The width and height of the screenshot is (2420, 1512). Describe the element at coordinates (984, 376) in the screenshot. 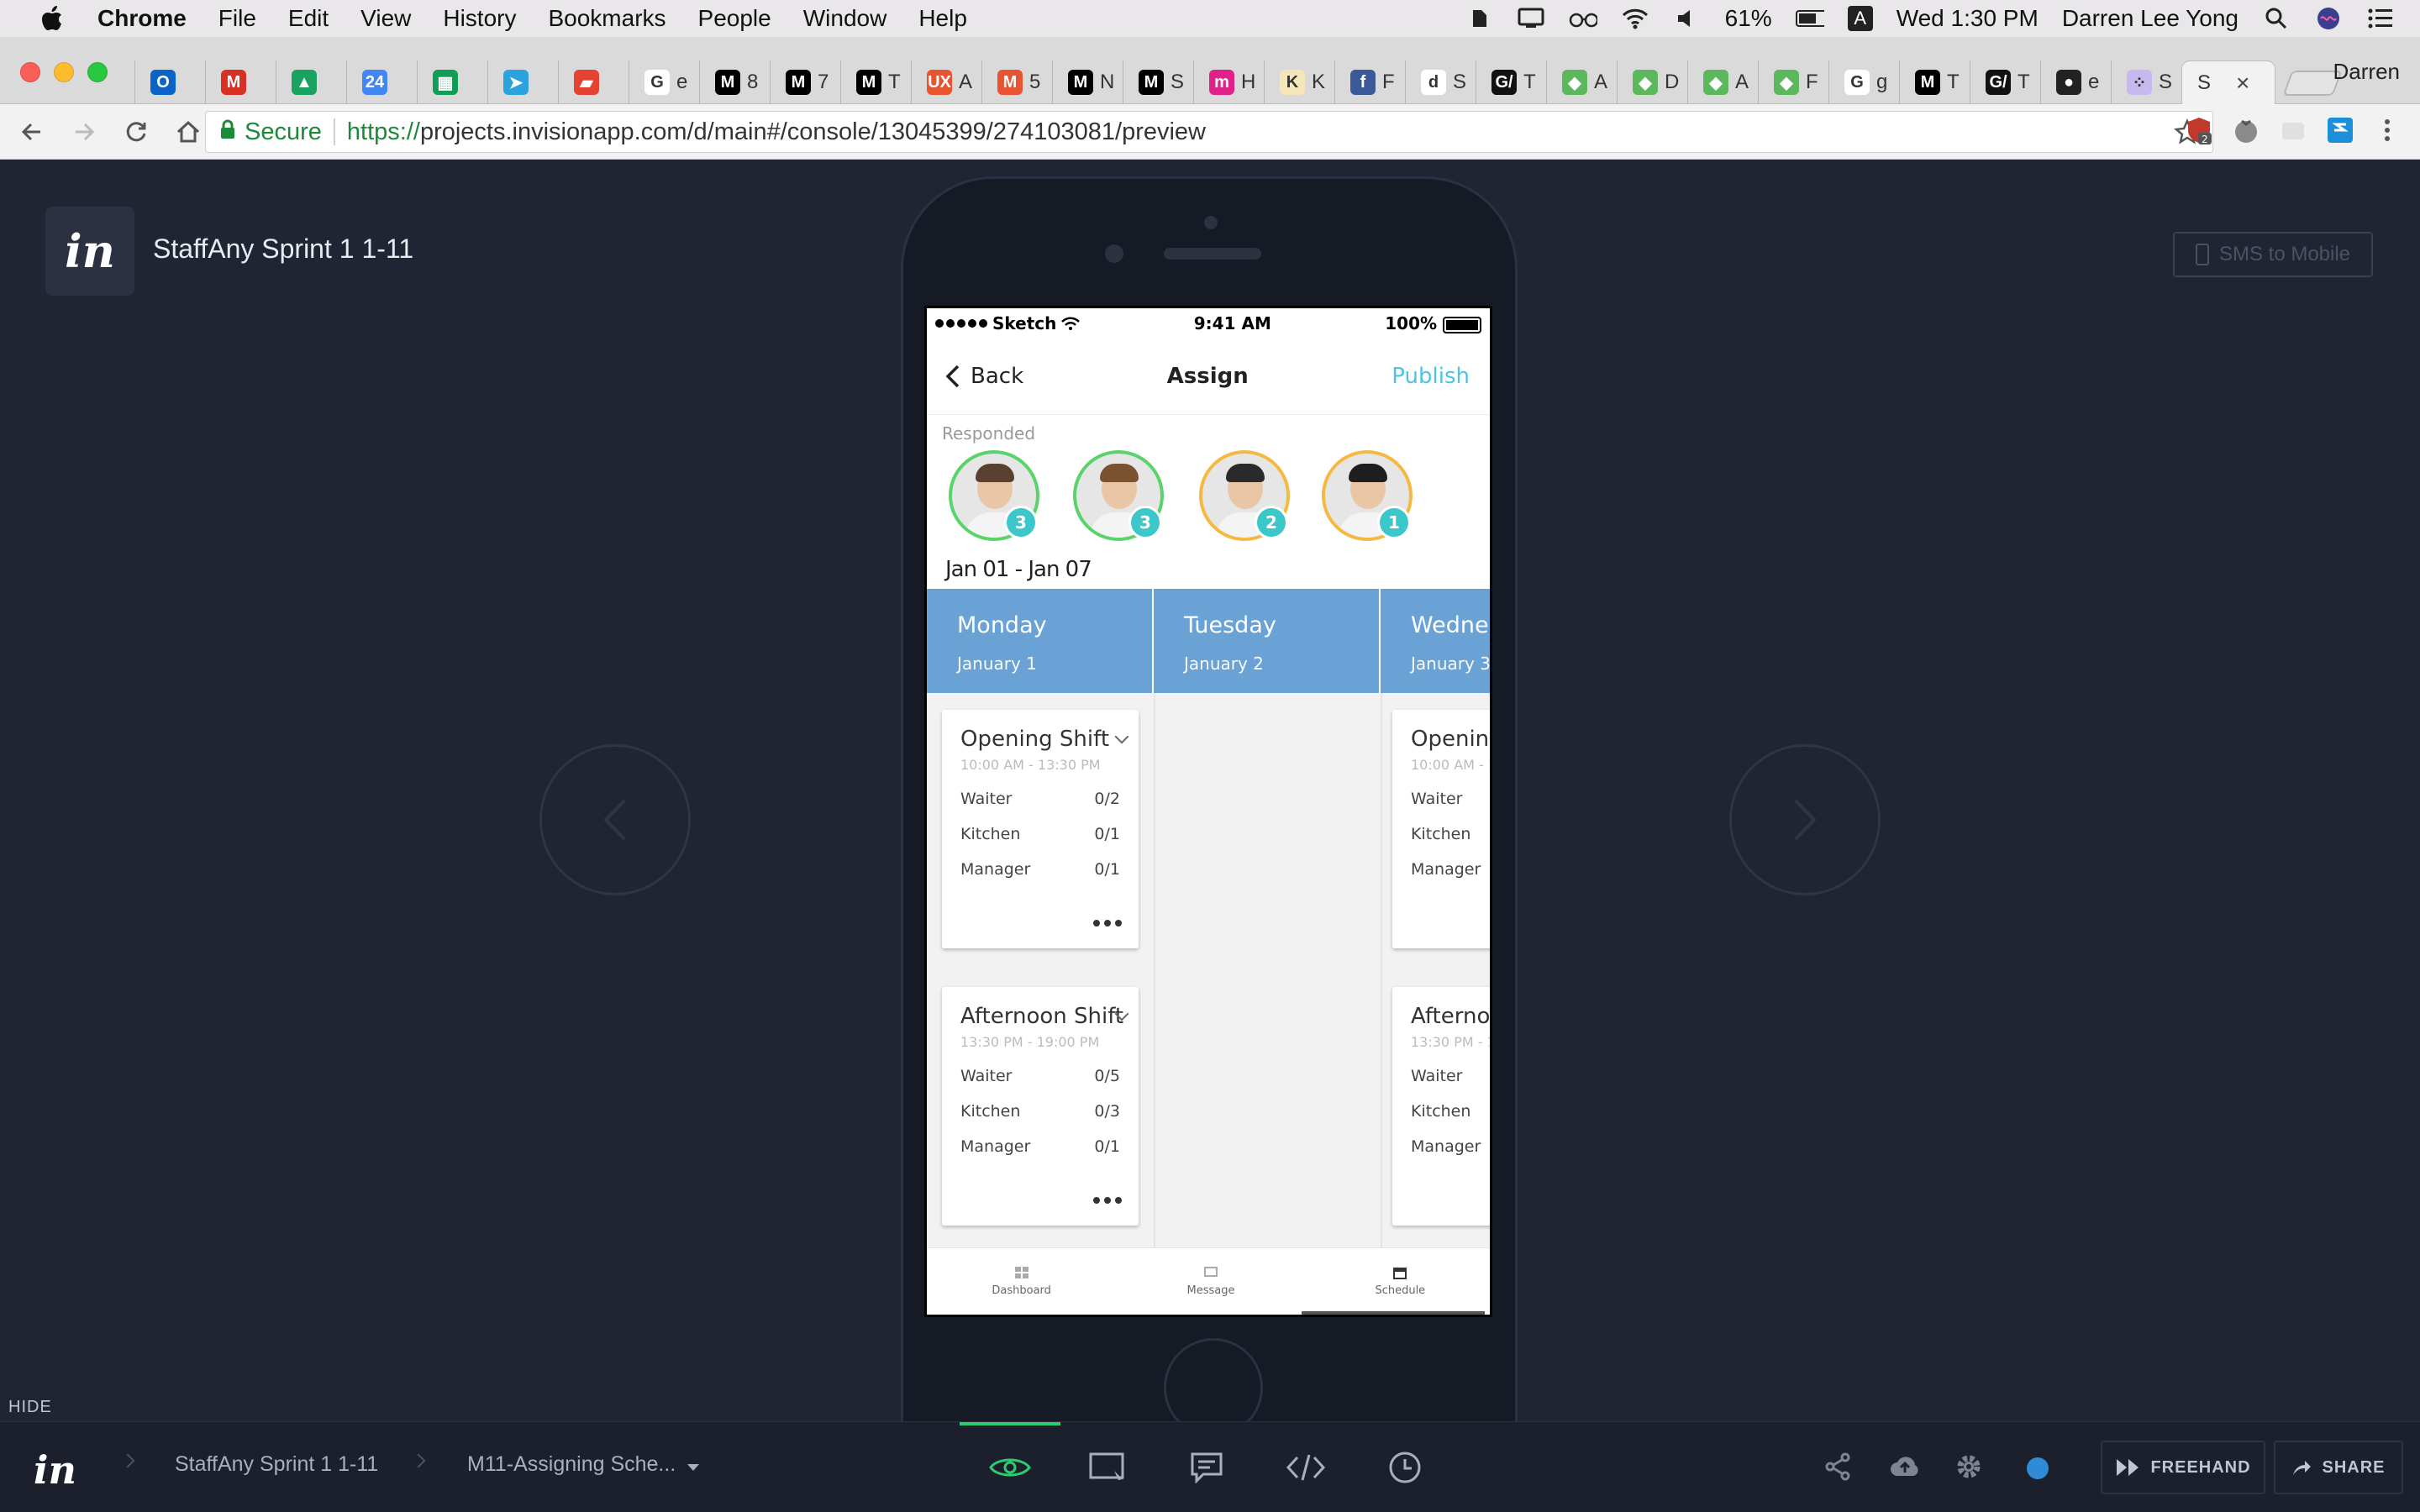

I see `back-nav-button: Back` at that location.